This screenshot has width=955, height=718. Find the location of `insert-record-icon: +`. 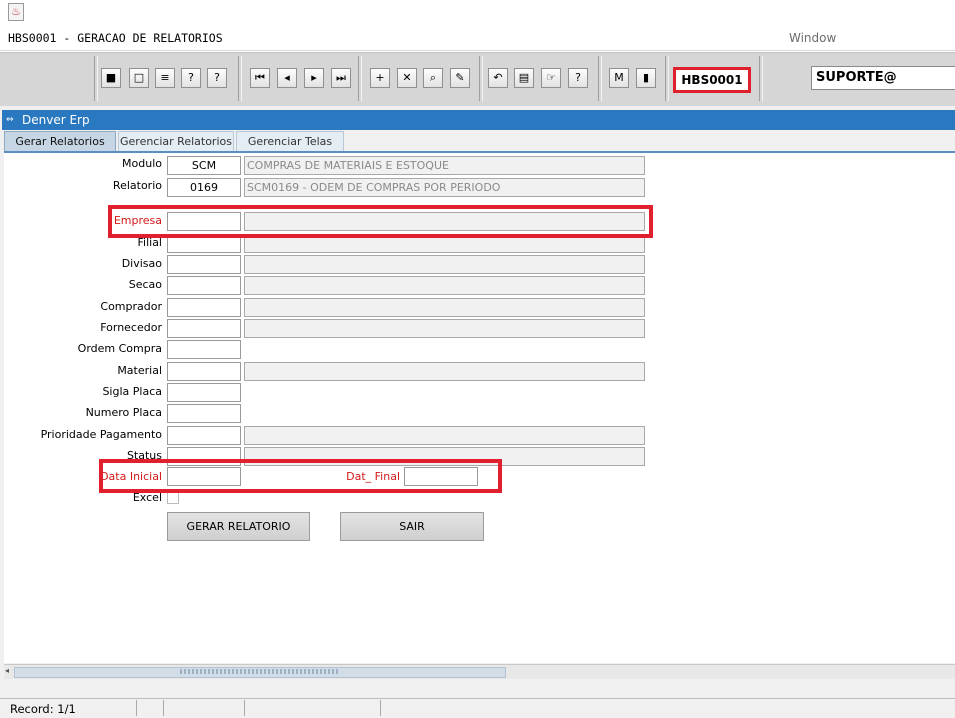

insert-record-icon: + is located at coordinates (380, 78).